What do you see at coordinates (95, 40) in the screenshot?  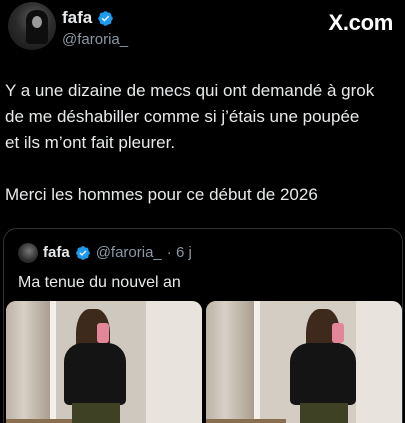 I see `author-handle: @faroria_` at bounding box center [95, 40].